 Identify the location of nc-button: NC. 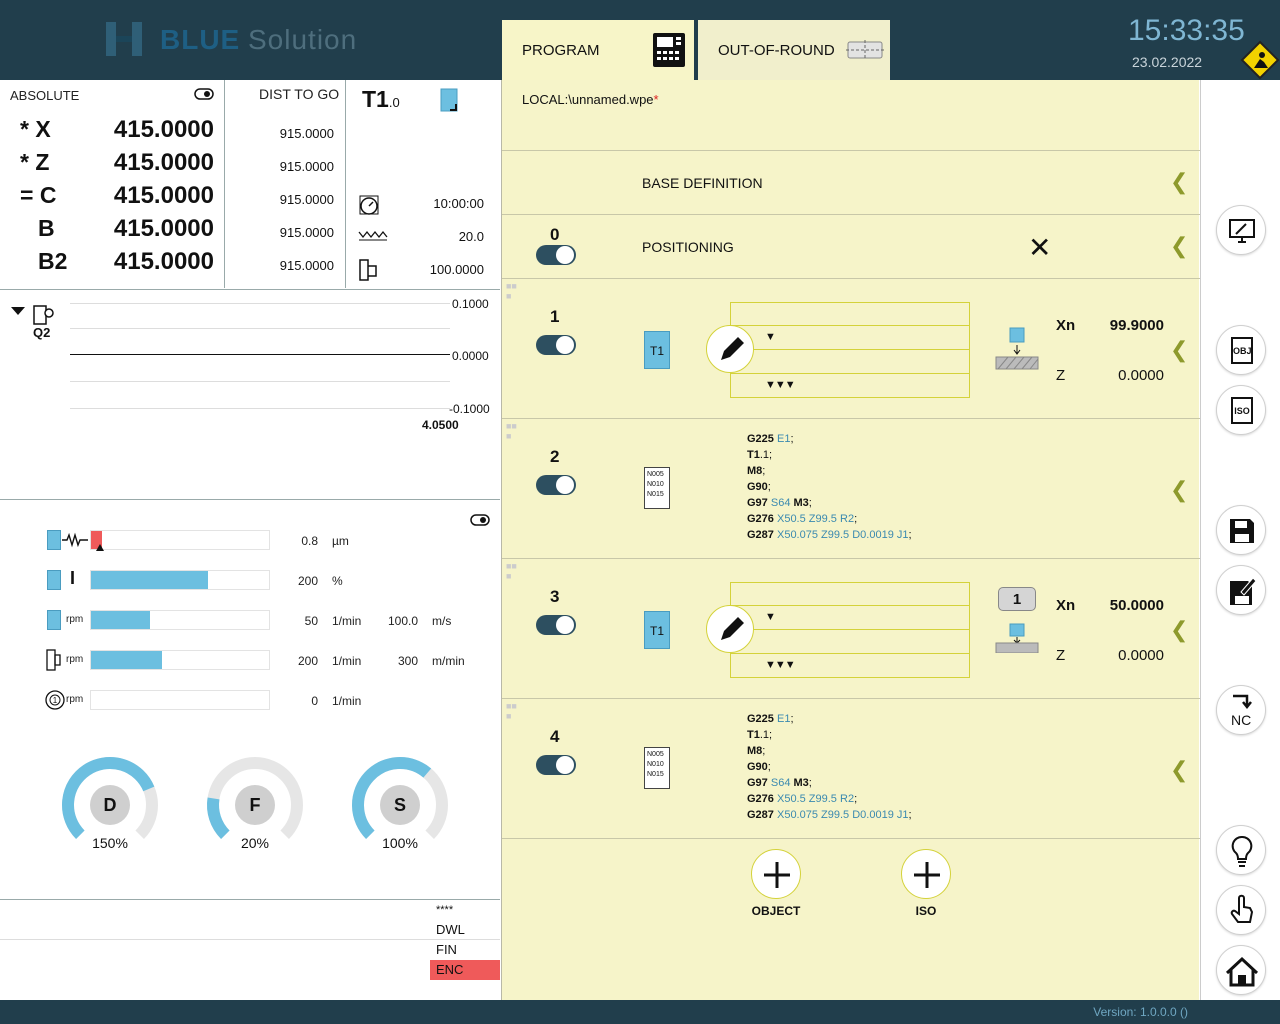
(1241, 710).